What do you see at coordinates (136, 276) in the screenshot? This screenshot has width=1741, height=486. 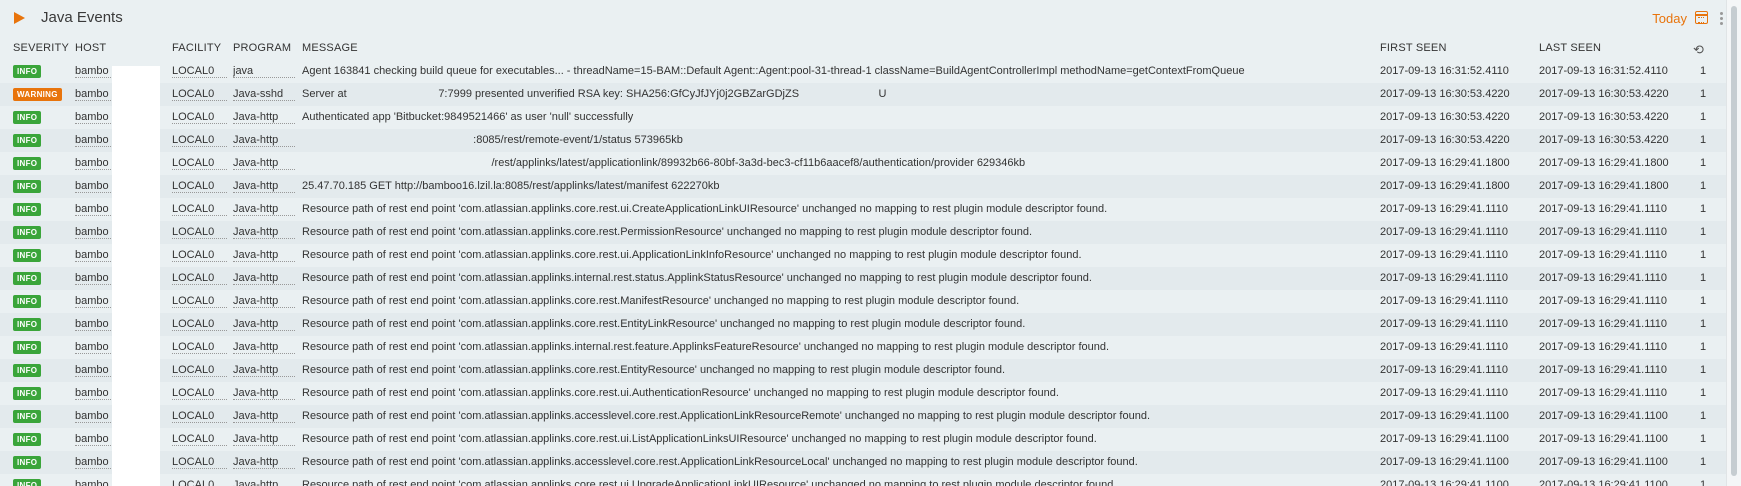 I see `redacted-region` at bounding box center [136, 276].